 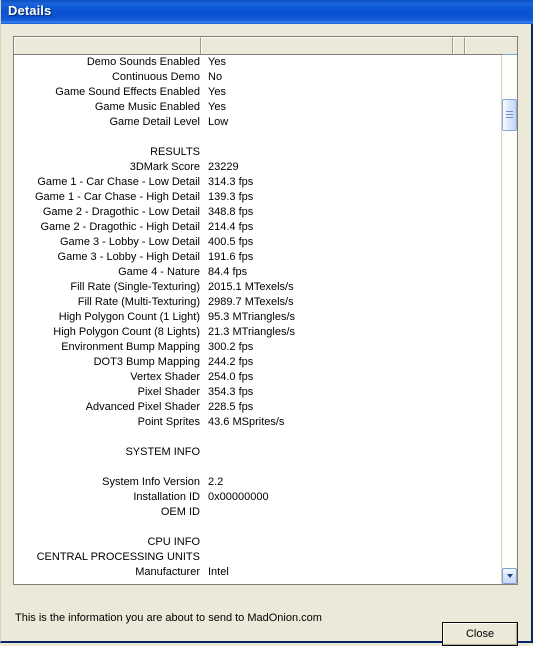 What do you see at coordinates (258, 497) in the screenshot?
I see `table-row: Installation ID 0x00000000` at bounding box center [258, 497].